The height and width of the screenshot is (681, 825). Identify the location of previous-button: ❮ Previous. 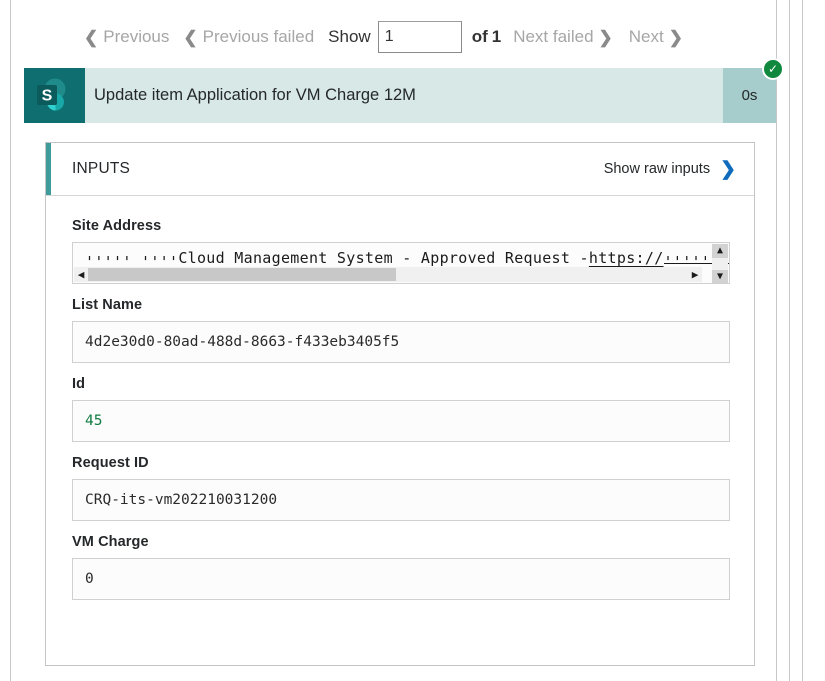
(126, 37).